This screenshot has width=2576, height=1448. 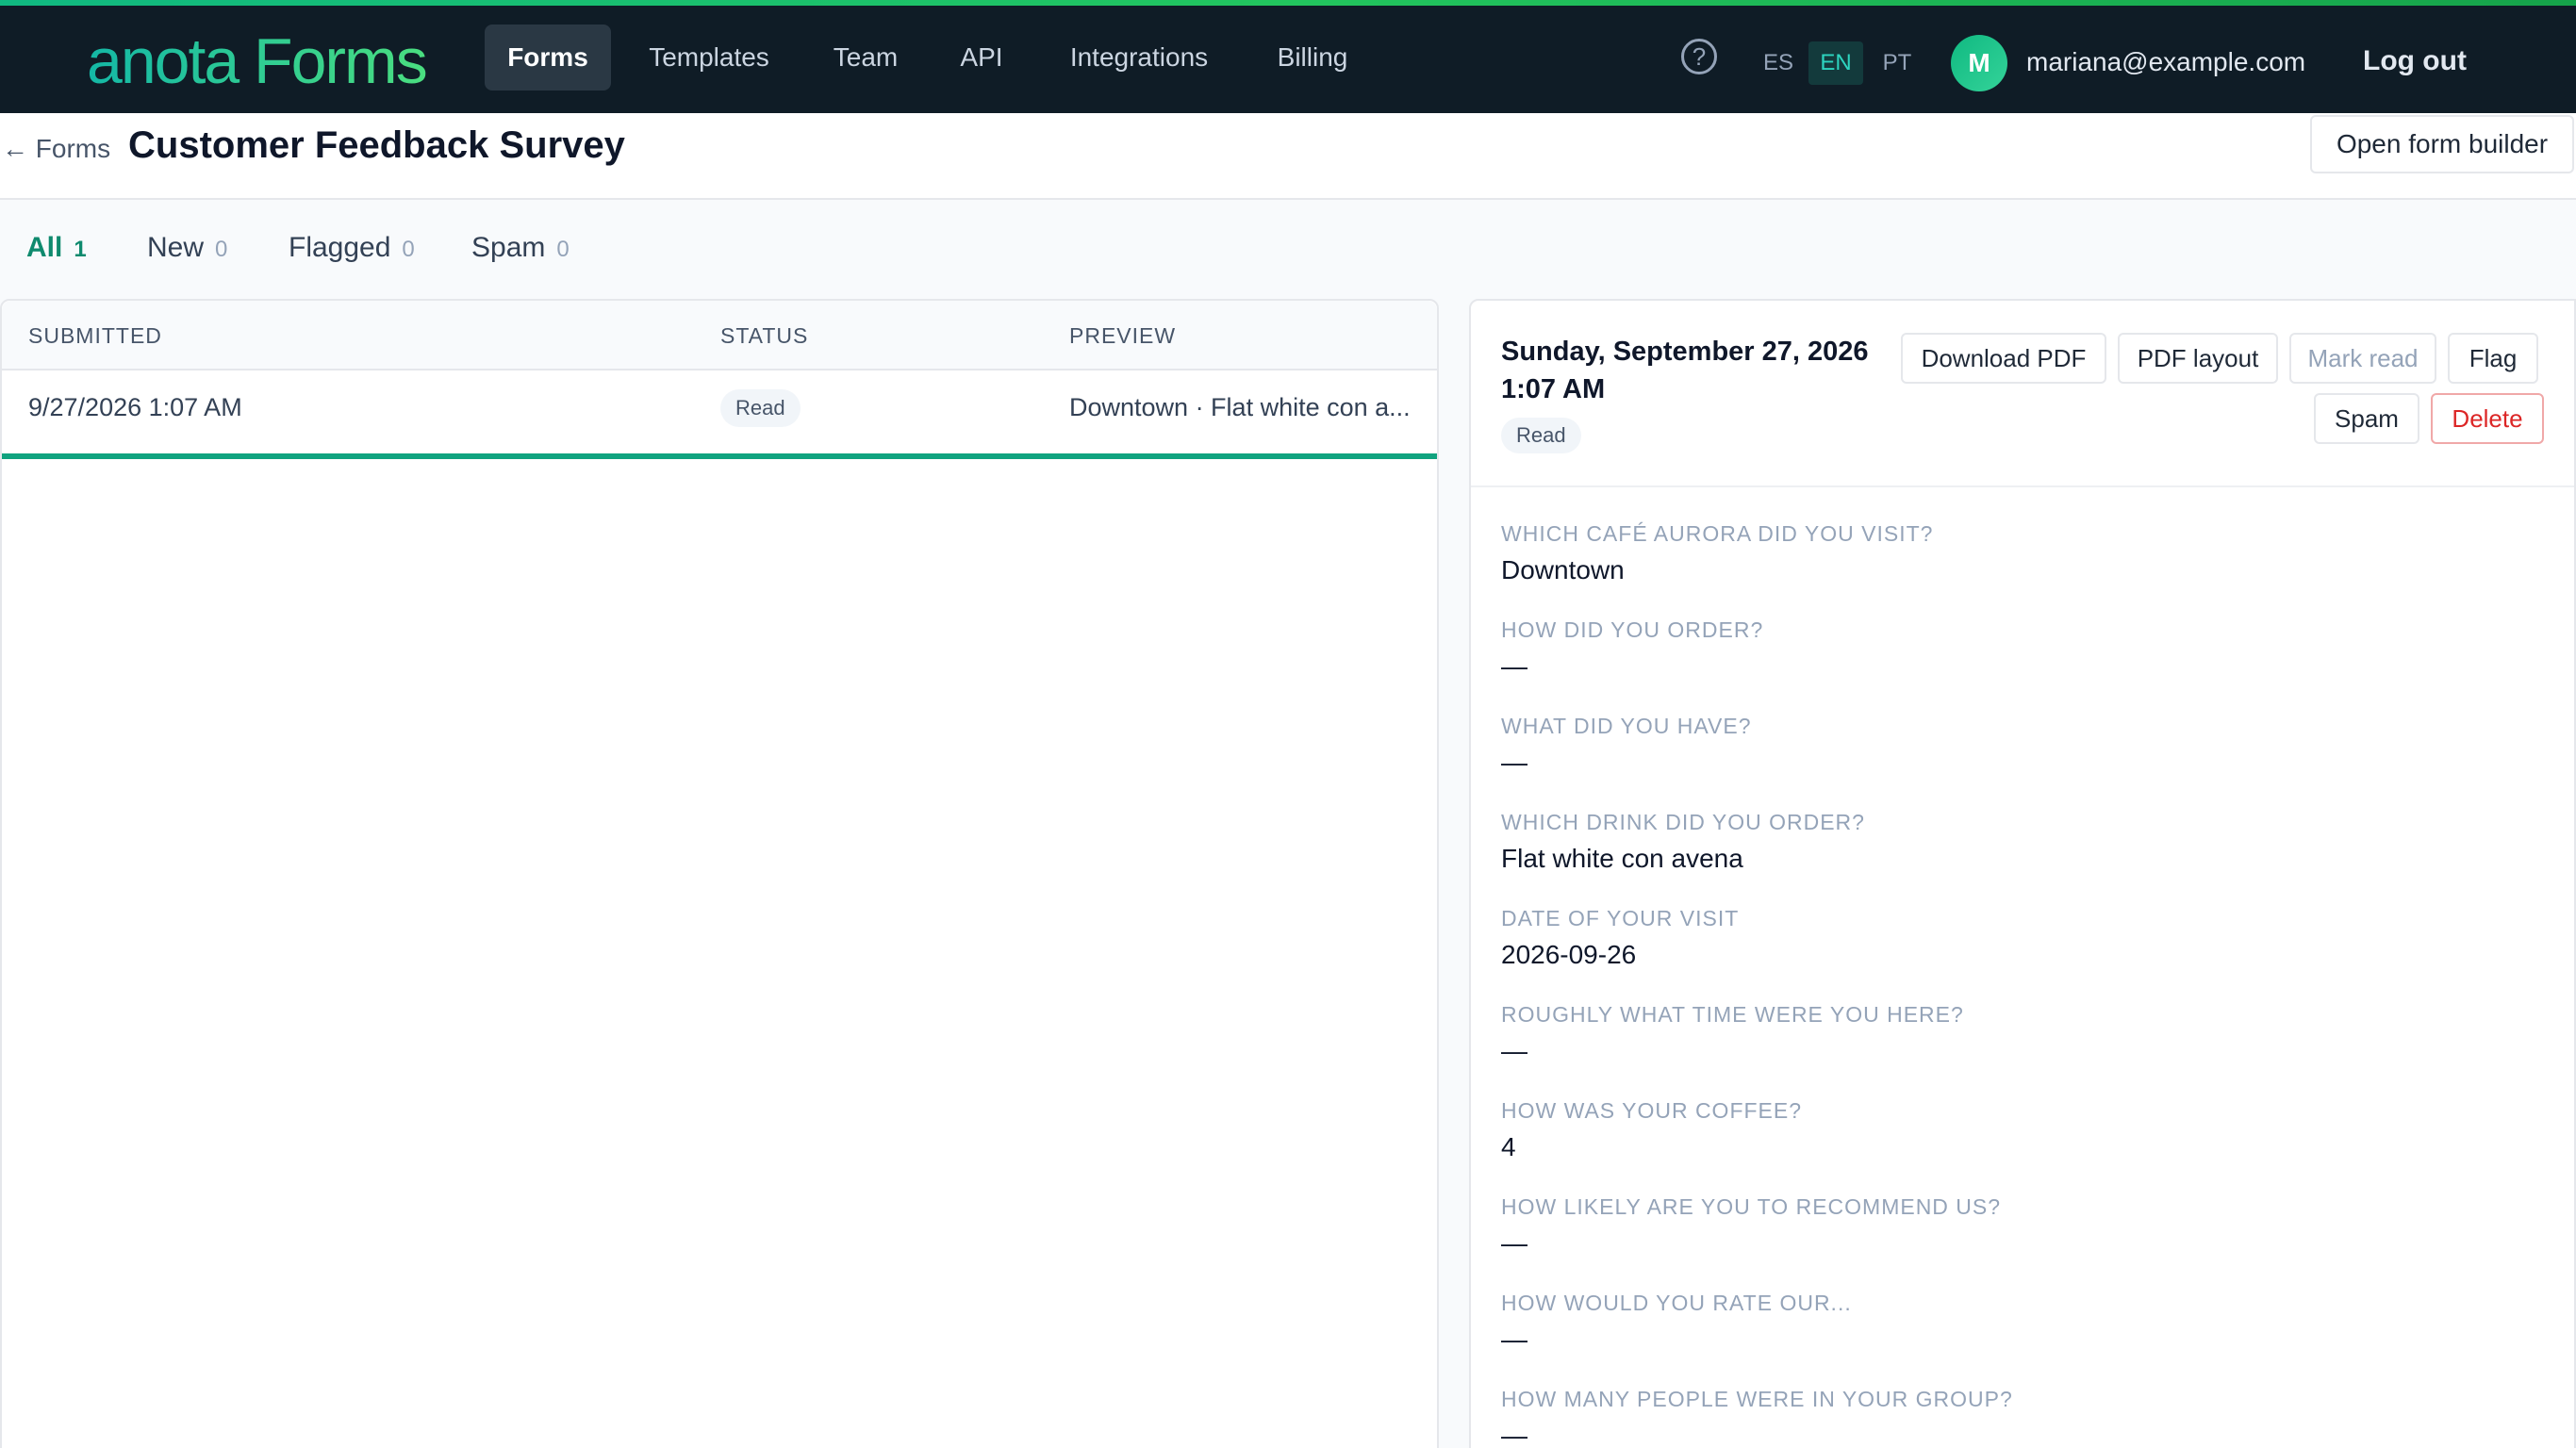 I want to click on tab-spam: Spam 0, so click(x=520, y=248).